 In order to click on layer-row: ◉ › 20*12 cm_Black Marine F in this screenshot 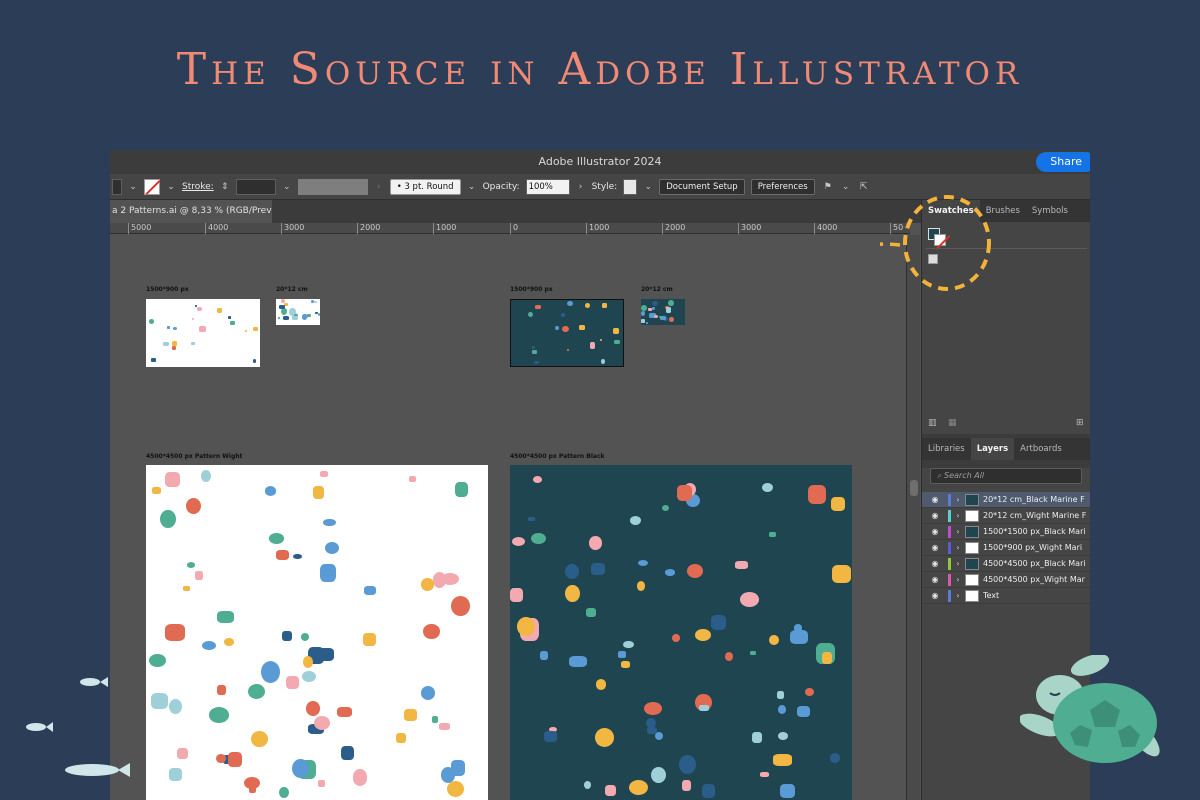, I will do `click(1006, 500)`.